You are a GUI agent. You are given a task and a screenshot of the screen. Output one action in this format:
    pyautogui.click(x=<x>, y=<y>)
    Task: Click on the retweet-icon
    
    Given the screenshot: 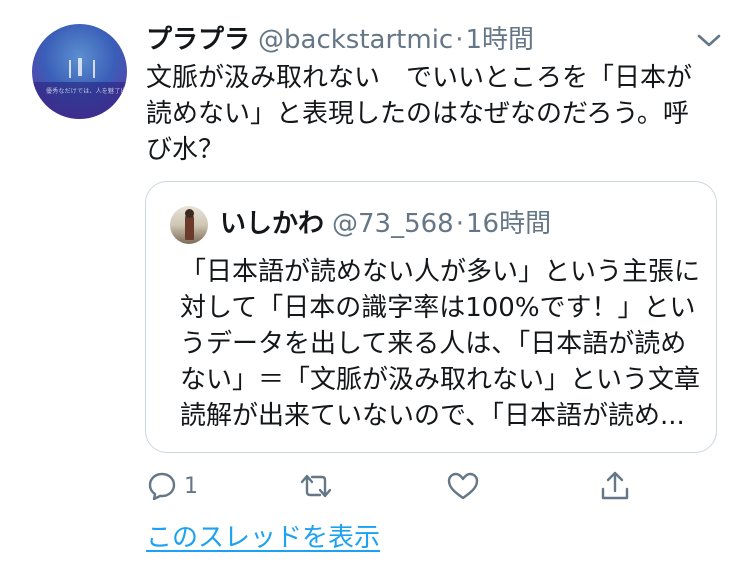 What is the action you would take?
    pyautogui.click(x=316, y=486)
    